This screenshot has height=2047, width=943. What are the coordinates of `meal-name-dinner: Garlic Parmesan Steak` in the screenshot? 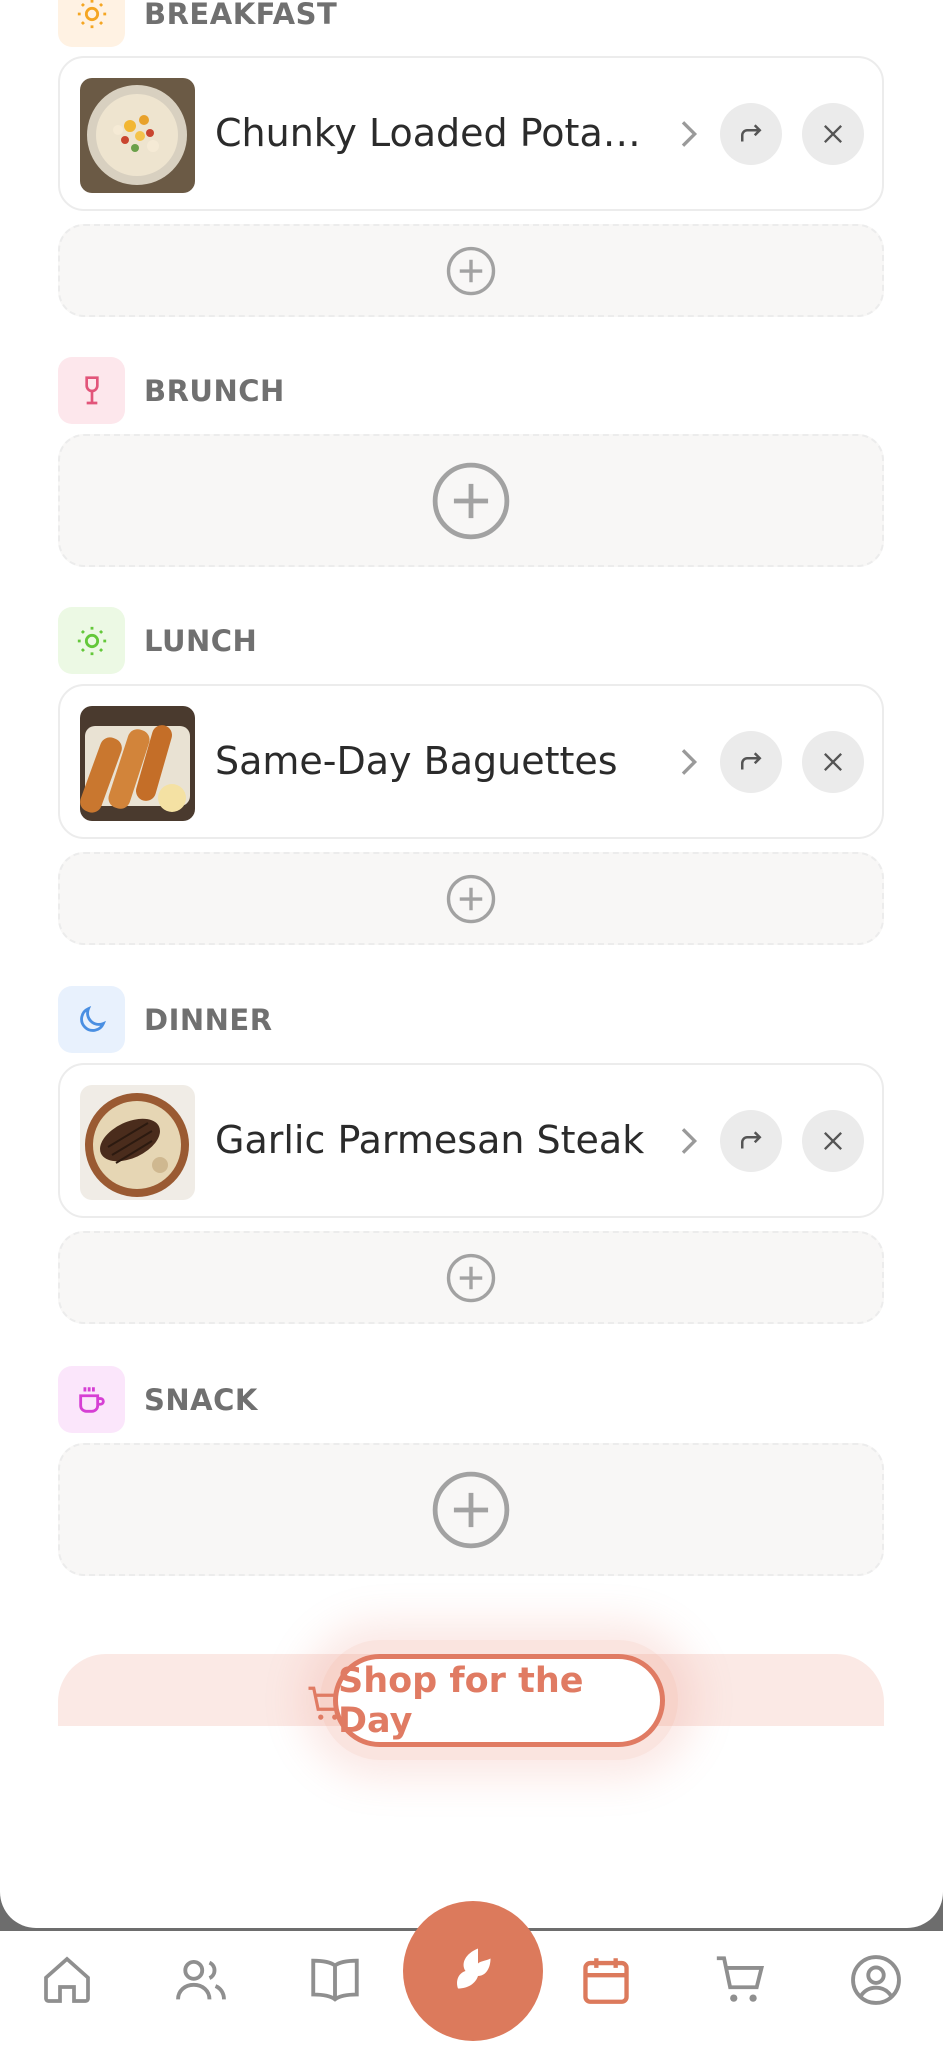 It's located at (430, 1140).